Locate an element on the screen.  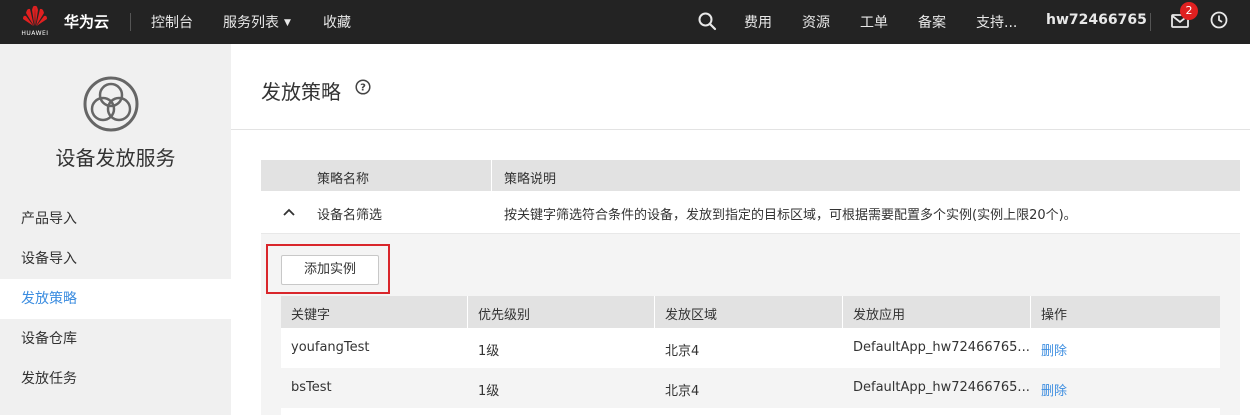
column-header-actions: 操作 is located at coordinates (1054, 315).